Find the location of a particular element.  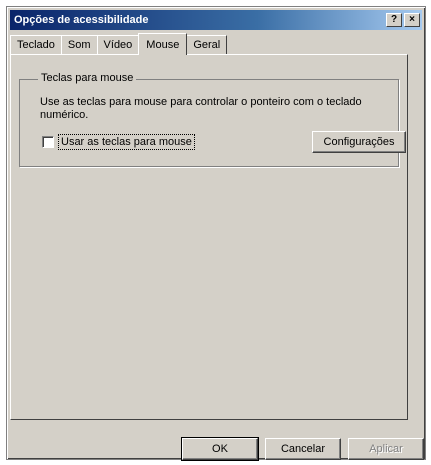

ok-button-label: OK is located at coordinates (220, 449).